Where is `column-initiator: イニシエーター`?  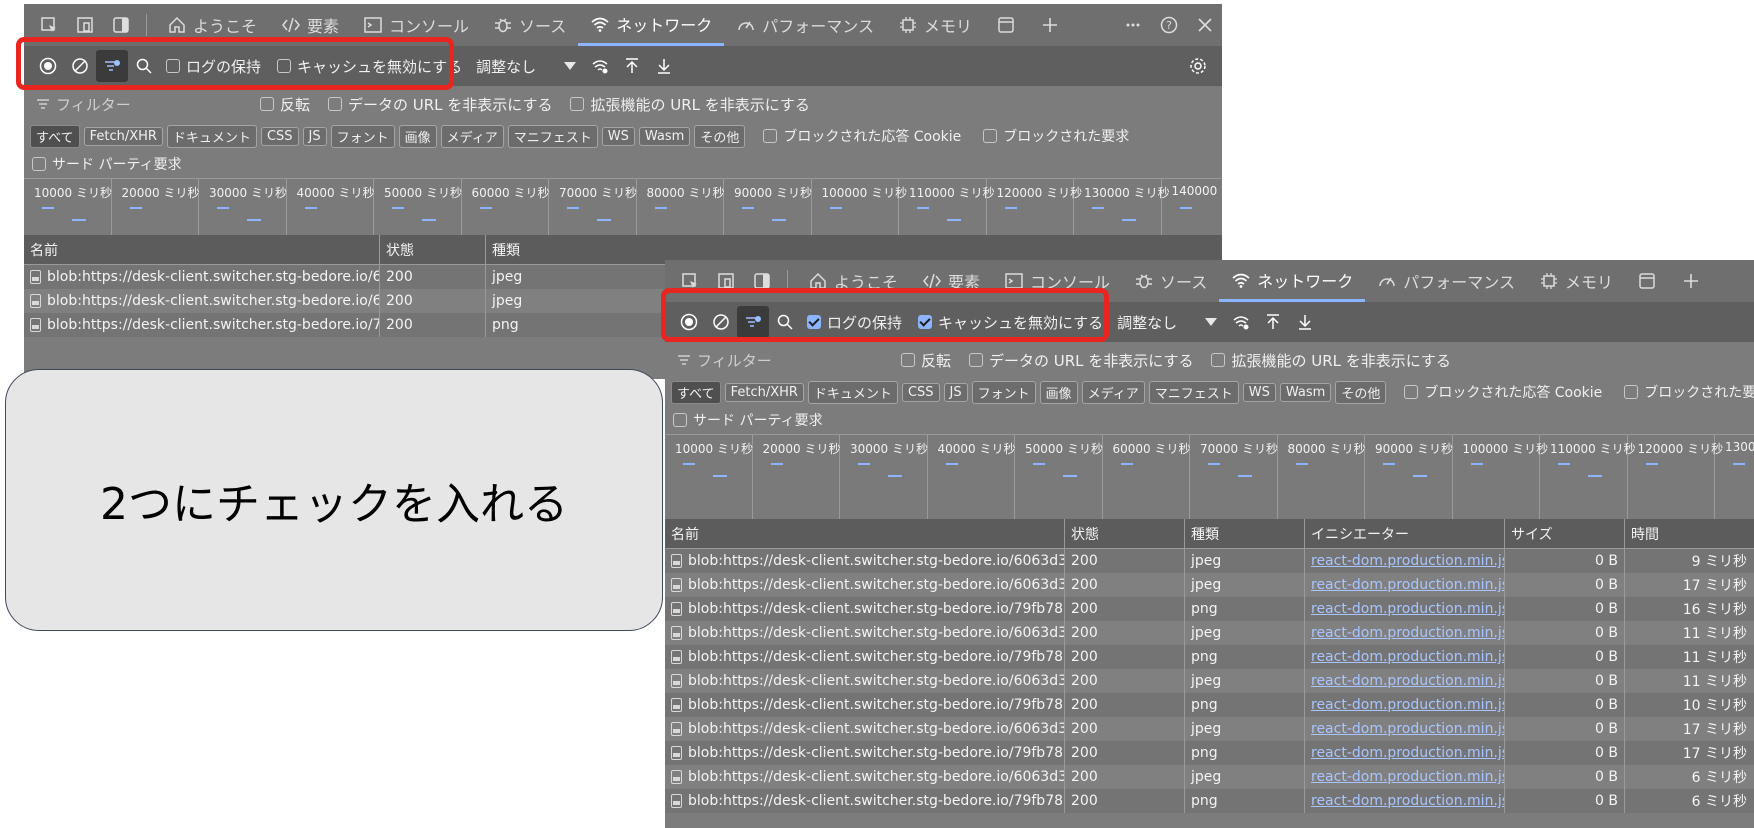 column-initiator: イニシエーター is located at coordinates (1405, 533).